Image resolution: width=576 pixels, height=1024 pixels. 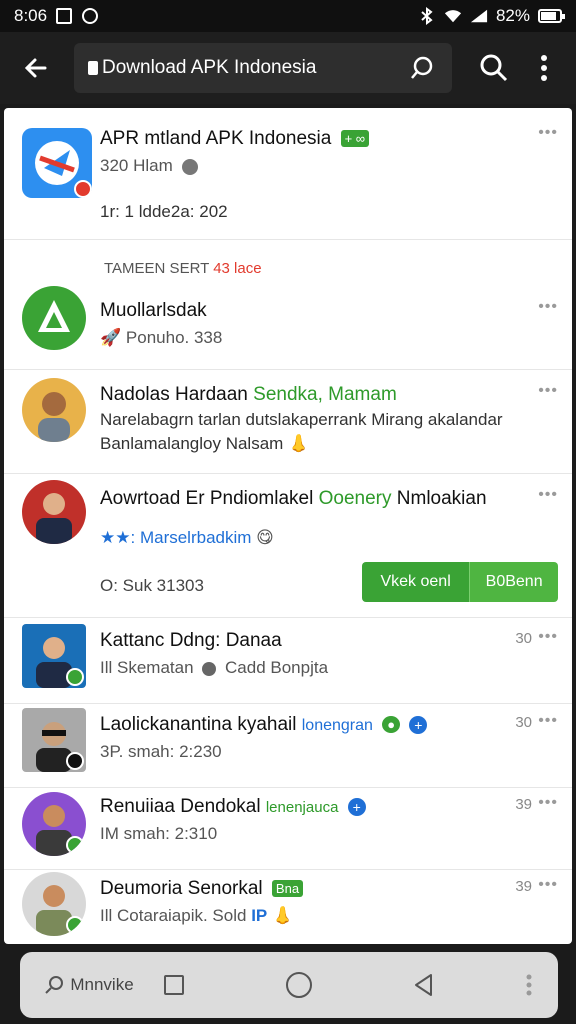 What do you see at coordinates (427, 16) in the screenshot?
I see `bluetooth-icon` at bounding box center [427, 16].